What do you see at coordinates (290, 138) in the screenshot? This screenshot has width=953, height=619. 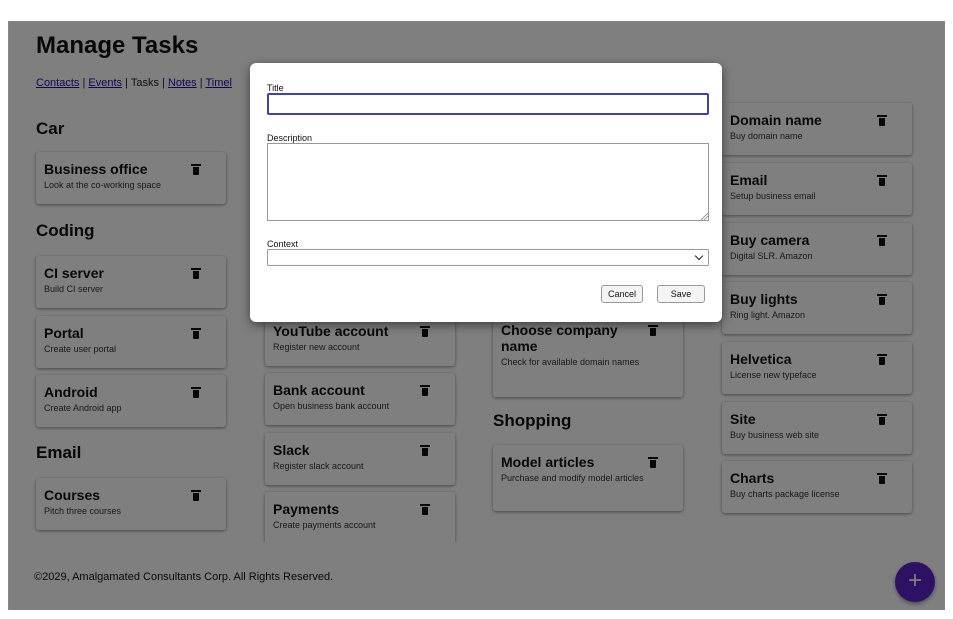 I see `description-label: Description` at bounding box center [290, 138].